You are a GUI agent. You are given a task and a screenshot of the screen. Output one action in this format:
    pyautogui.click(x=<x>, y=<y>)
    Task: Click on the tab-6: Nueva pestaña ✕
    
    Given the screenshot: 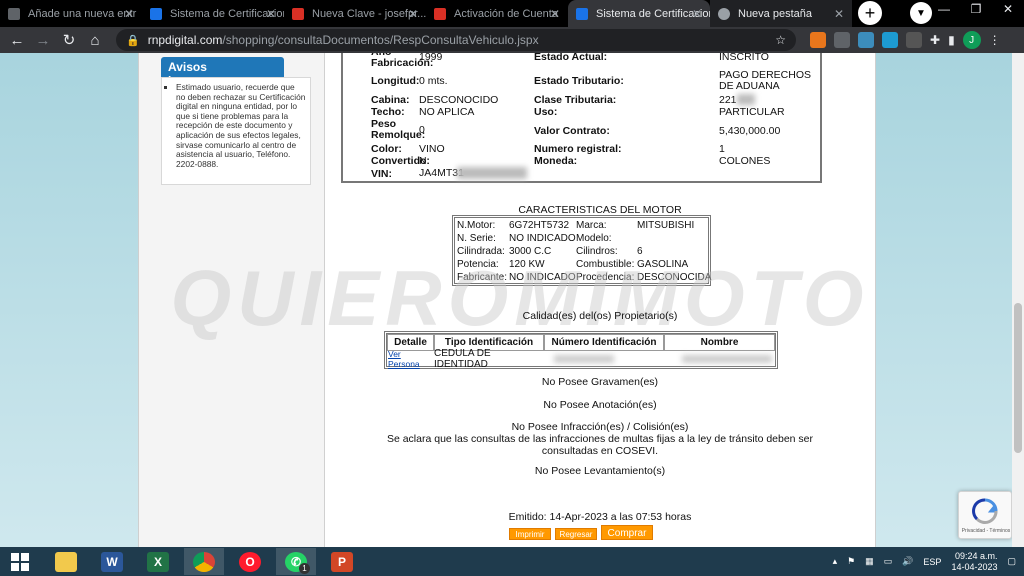 What is the action you would take?
    pyautogui.click(x=781, y=13)
    